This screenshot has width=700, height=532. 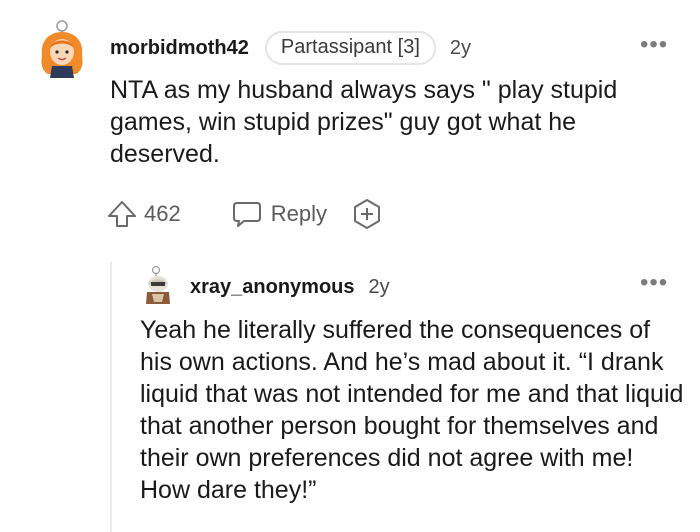 I want to click on upvote-arrow-icon, so click(x=122, y=214).